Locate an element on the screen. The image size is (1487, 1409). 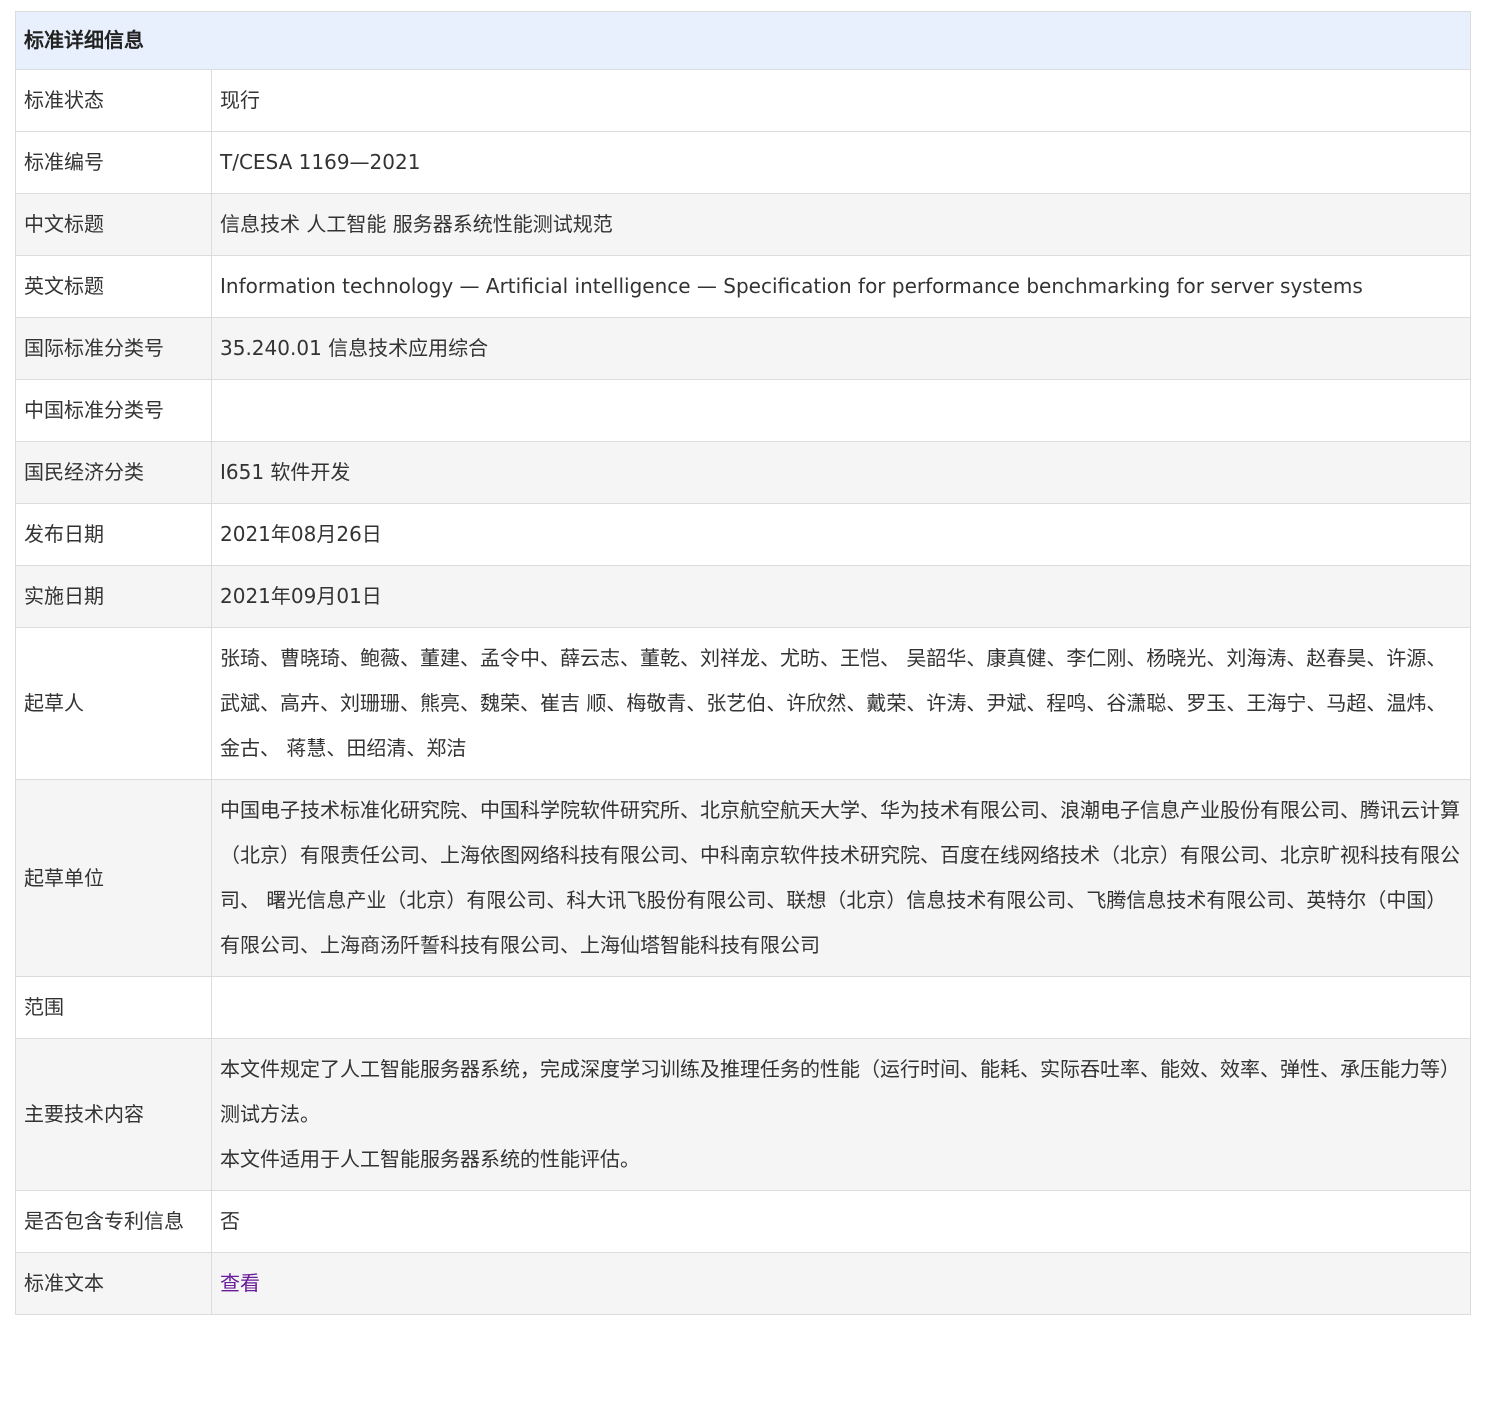
row-label: 标准编号 is located at coordinates (113, 162).